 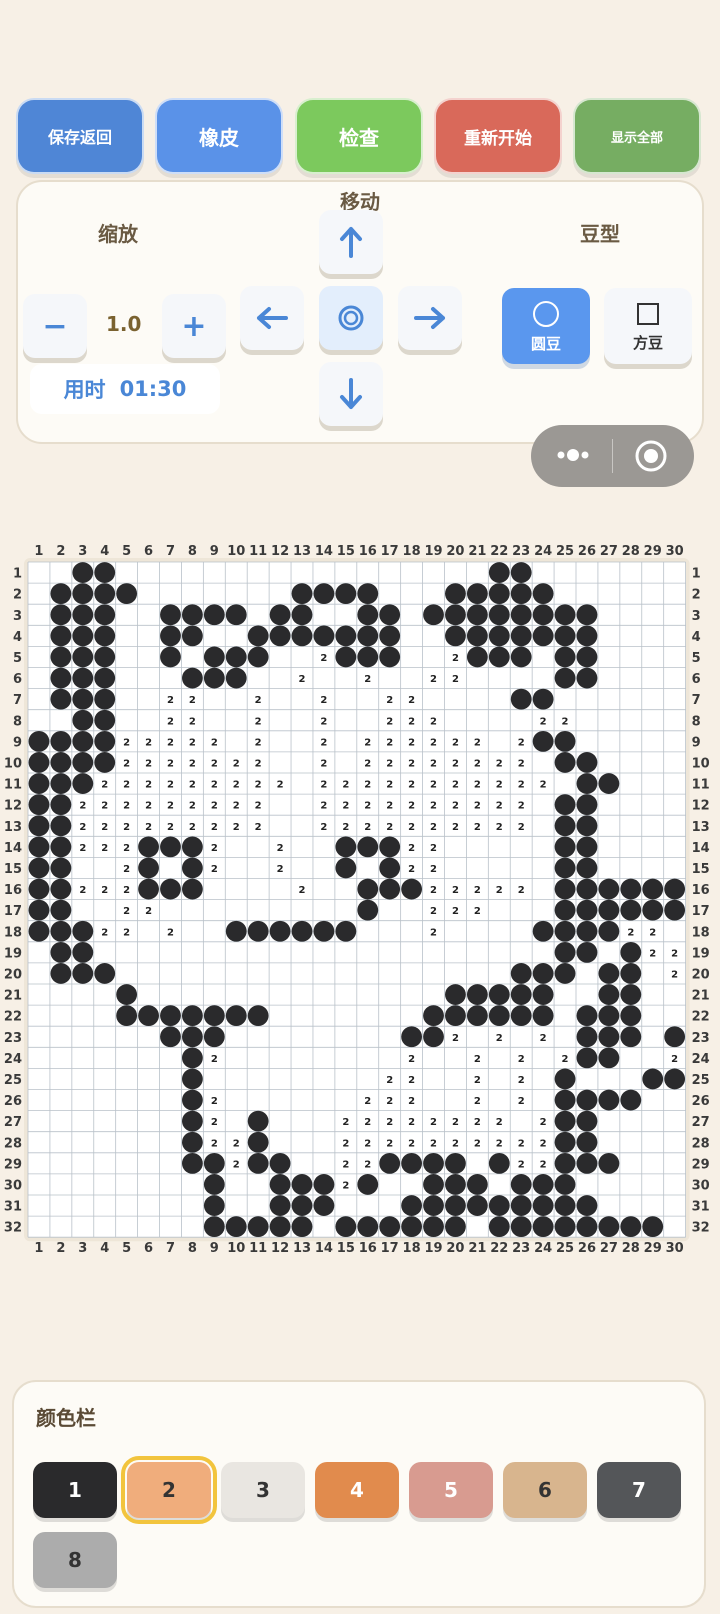 What do you see at coordinates (451, 1490) in the screenshot?
I see `color-swatch-5: 5` at bounding box center [451, 1490].